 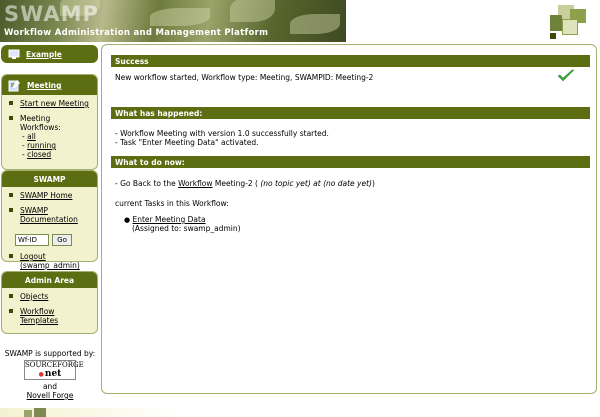 I want to click on list-item: Workflow Templates, so click(x=50, y=316).